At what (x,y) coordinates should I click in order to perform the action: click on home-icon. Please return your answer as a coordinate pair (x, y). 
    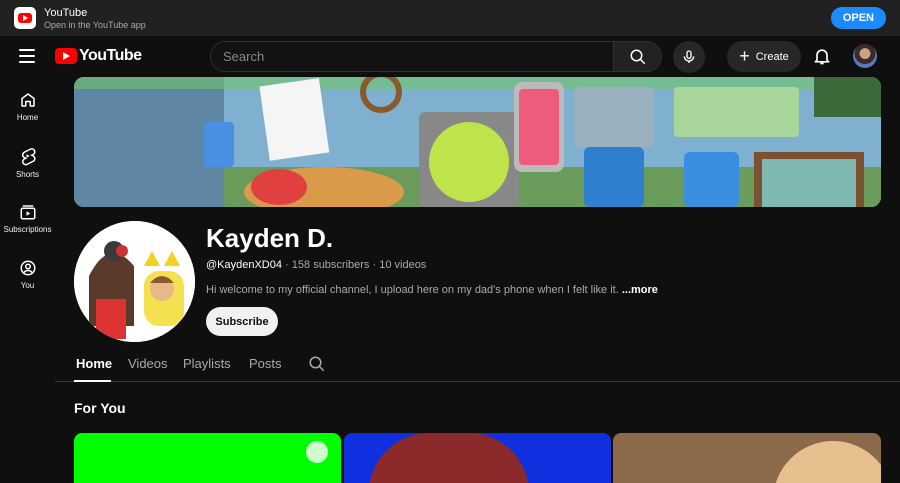
    Looking at the image, I should click on (27, 99).